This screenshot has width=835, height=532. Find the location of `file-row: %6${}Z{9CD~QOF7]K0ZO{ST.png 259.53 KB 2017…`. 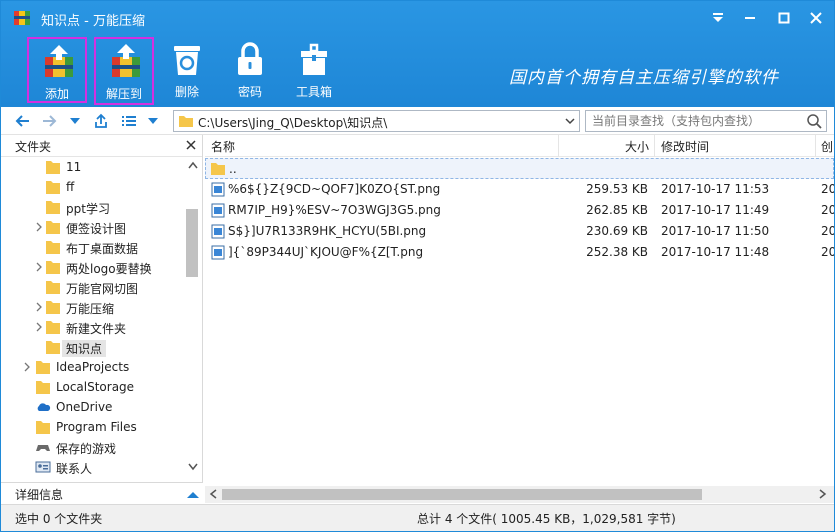

file-row: %6${}Z{9CD~QOF7]K0ZO{ST.png 259.53 KB 2017… is located at coordinates (519, 189).